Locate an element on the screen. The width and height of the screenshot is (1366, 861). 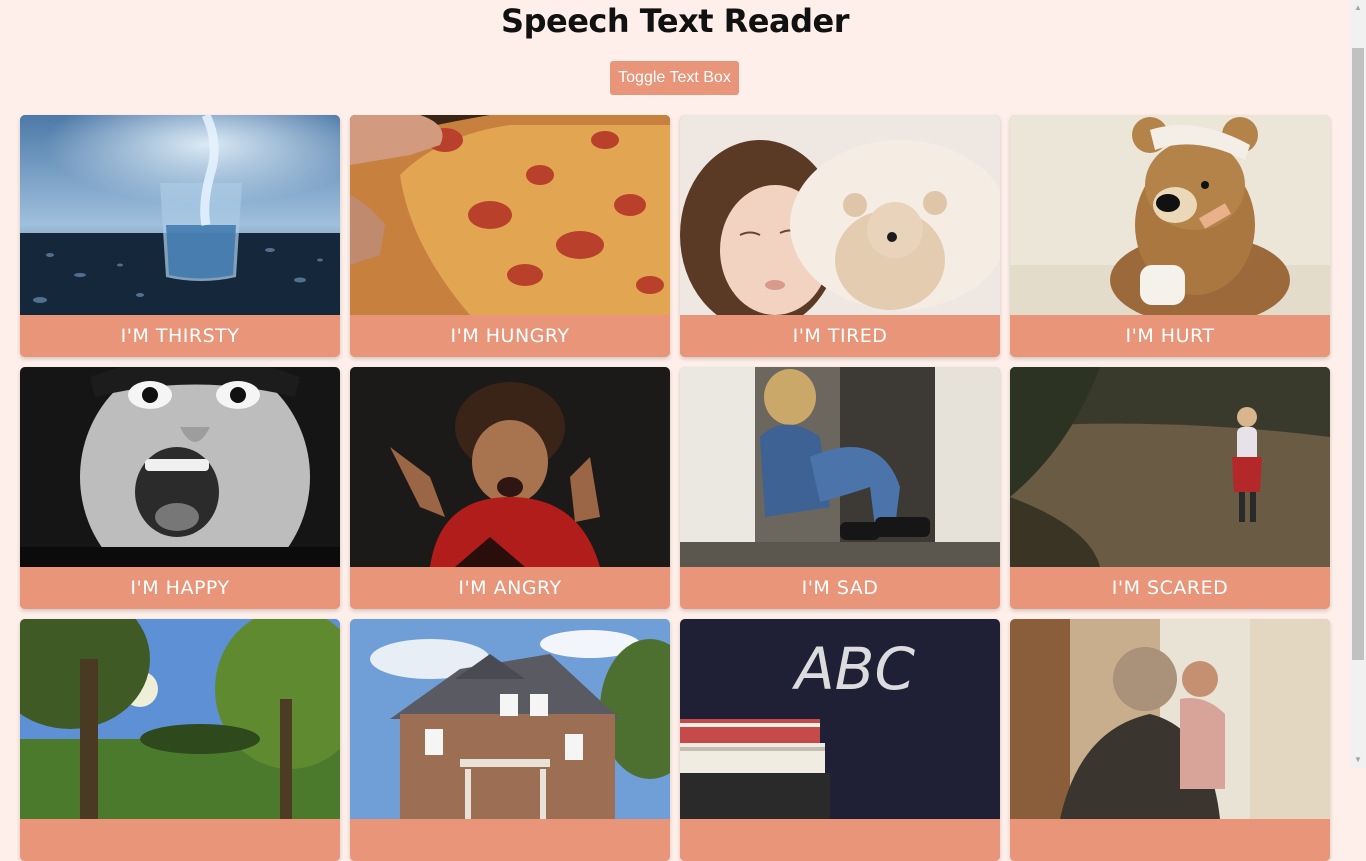
card-label: I'M ANGRY is located at coordinates (510, 588).